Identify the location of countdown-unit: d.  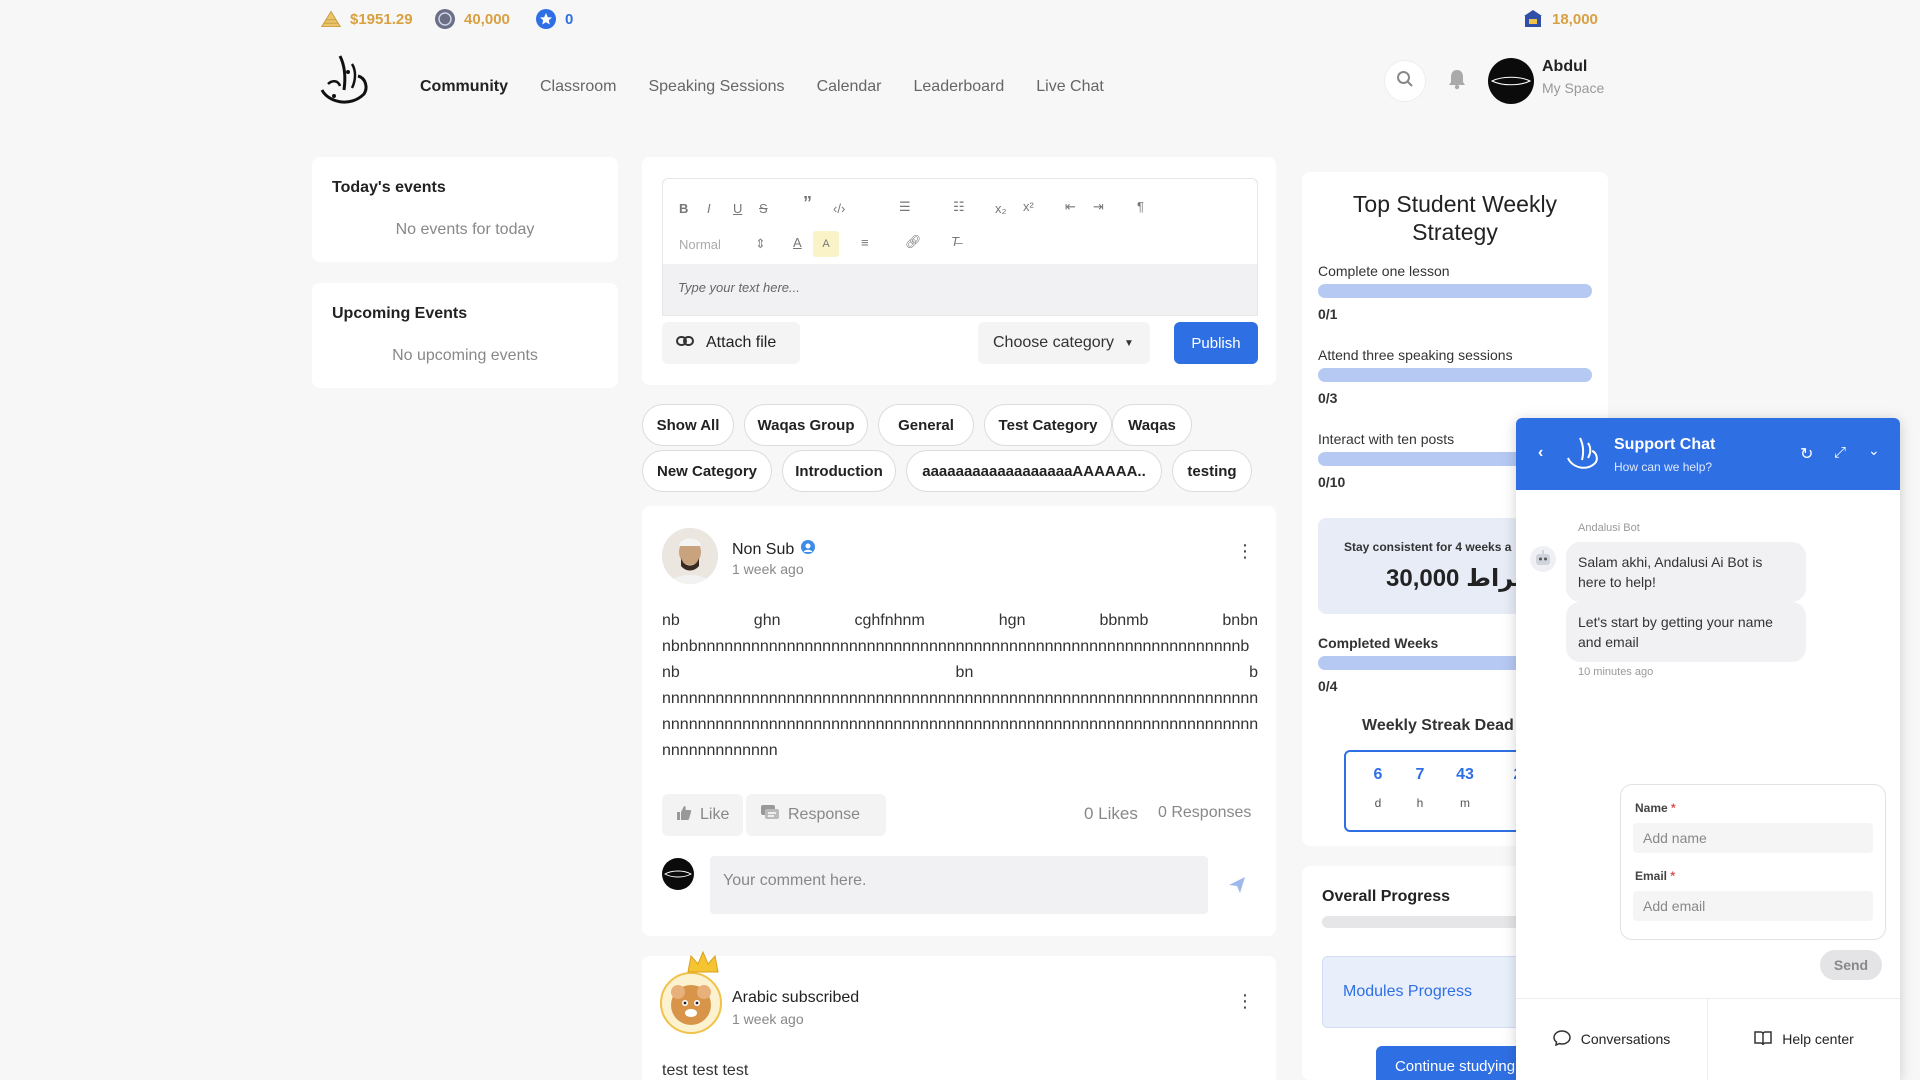
(1378, 803).